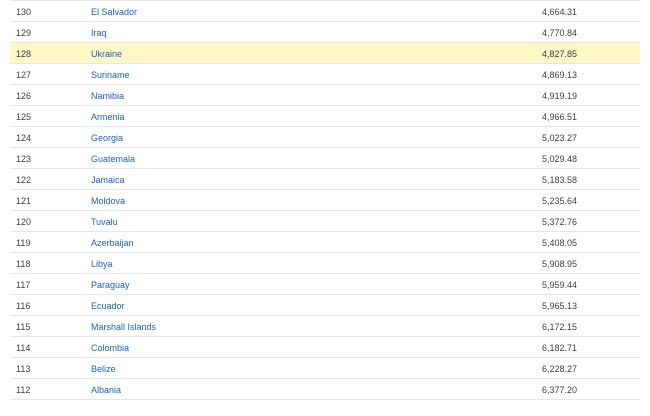 The width and height of the screenshot is (650, 416). What do you see at coordinates (23, 348) in the screenshot?
I see `rank-cell: 114` at bounding box center [23, 348].